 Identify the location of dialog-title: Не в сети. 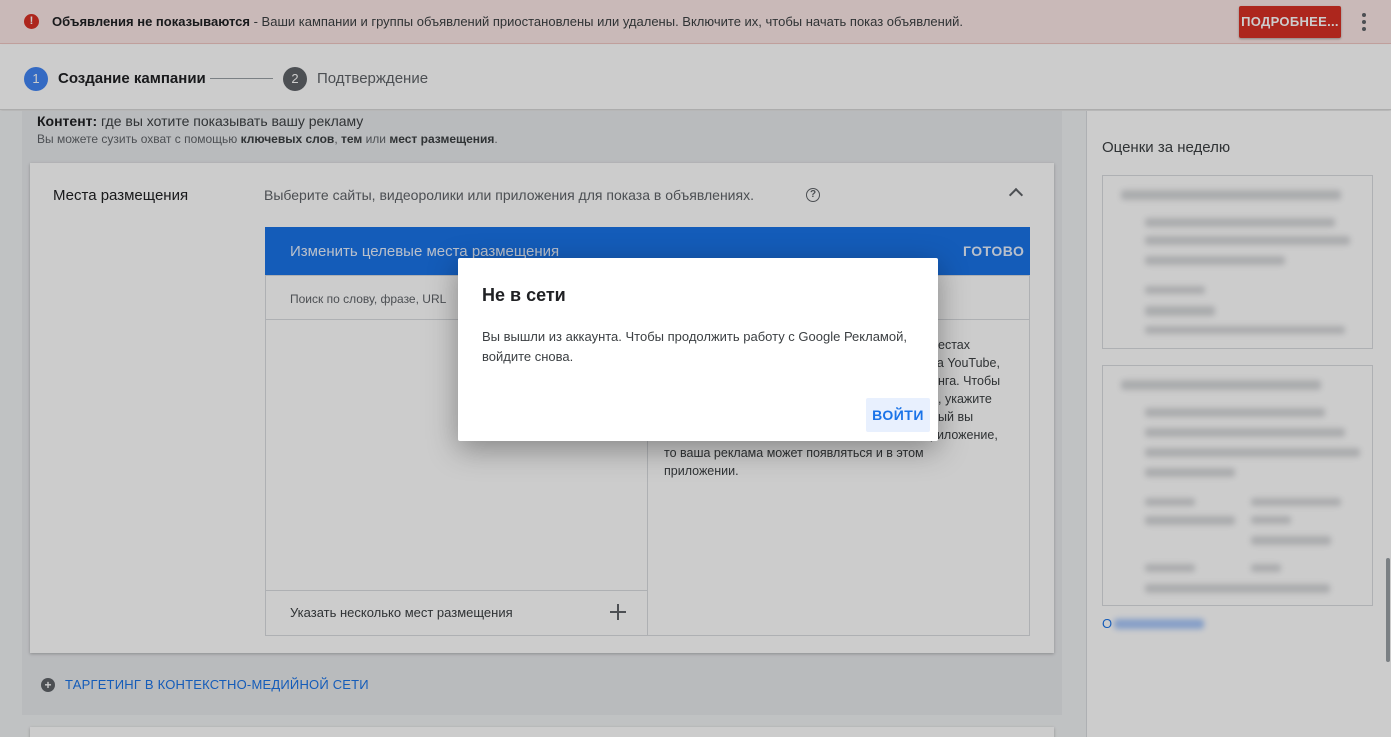
(524, 295).